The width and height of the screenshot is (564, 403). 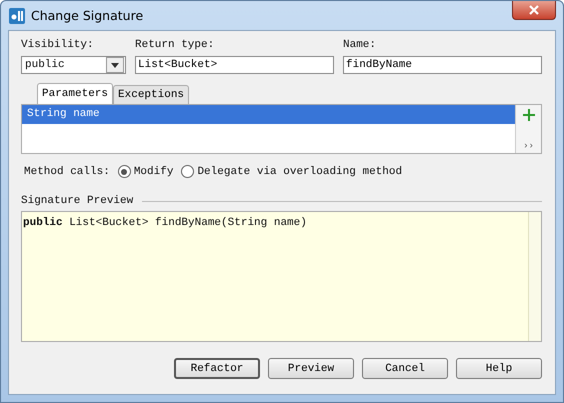 What do you see at coordinates (299, 172) in the screenshot?
I see `radio-label: Delegate via overloading method` at bounding box center [299, 172].